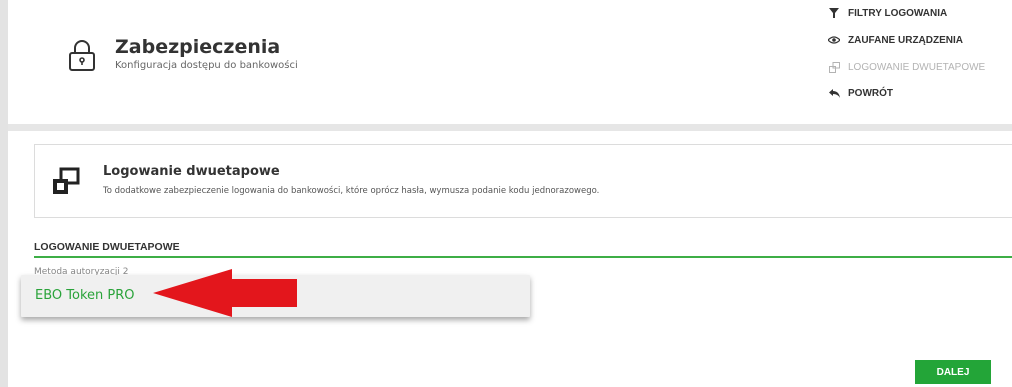 Image resolution: width=1012 pixels, height=387 pixels. Describe the element at coordinates (510, 127) in the screenshot. I see `header-divider` at that location.